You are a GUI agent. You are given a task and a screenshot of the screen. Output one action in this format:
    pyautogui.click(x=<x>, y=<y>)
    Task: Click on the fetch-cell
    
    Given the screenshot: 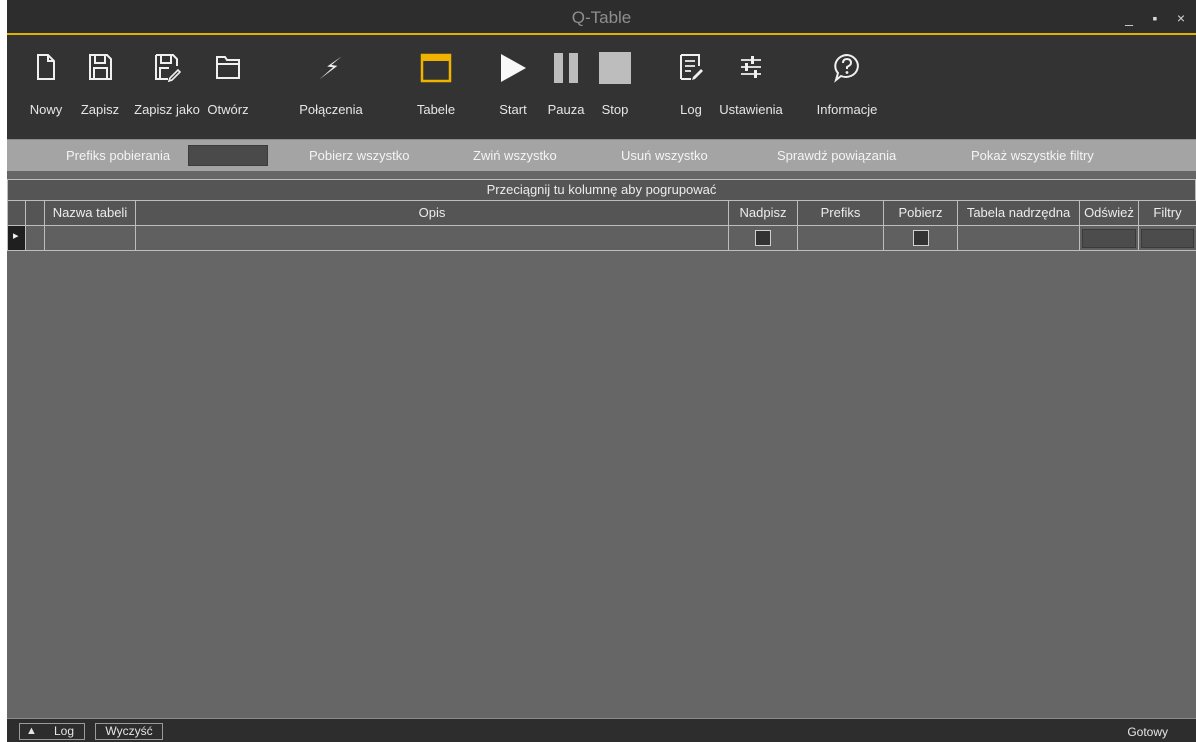 What is the action you would take?
    pyautogui.click(x=921, y=238)
    